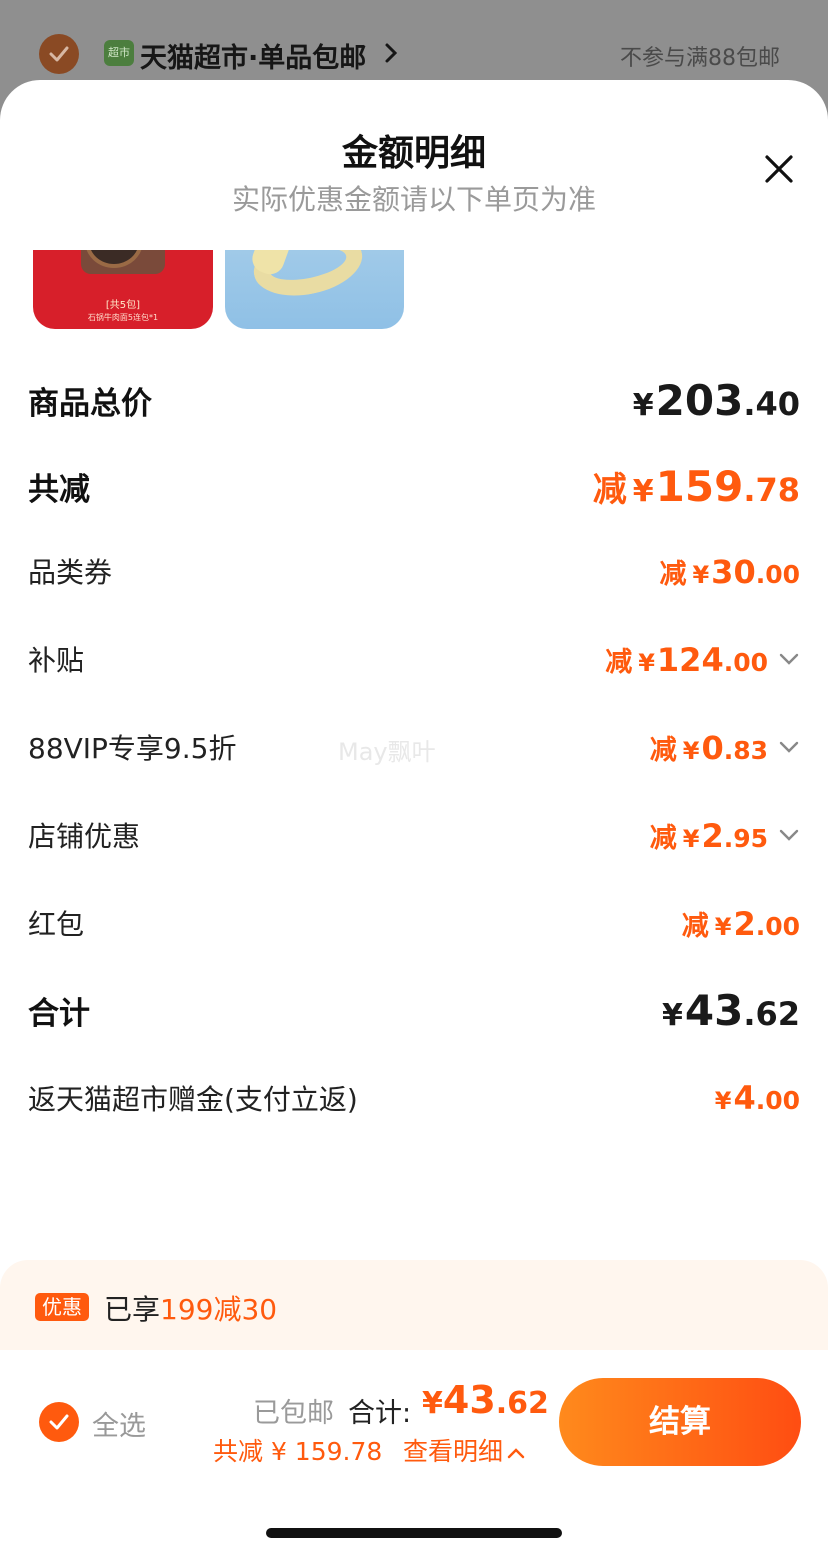 This screenshot has height=1557, width=828. What do you see at coordinates (432, 1403) in the screenshot?
I see `total-yen: ¥` at bounding box center [432, 1403].